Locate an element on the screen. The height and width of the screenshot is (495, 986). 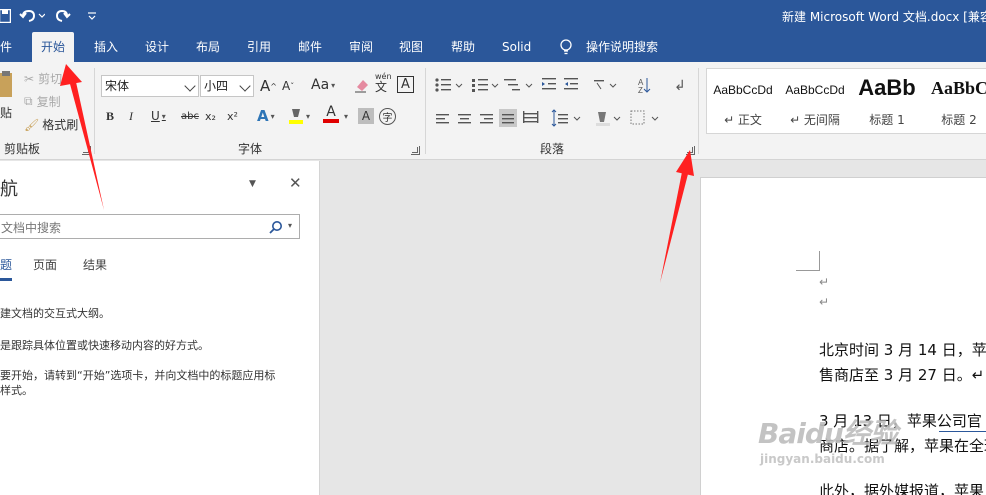
font-color-icon: A is located at coordinates (331, 112).